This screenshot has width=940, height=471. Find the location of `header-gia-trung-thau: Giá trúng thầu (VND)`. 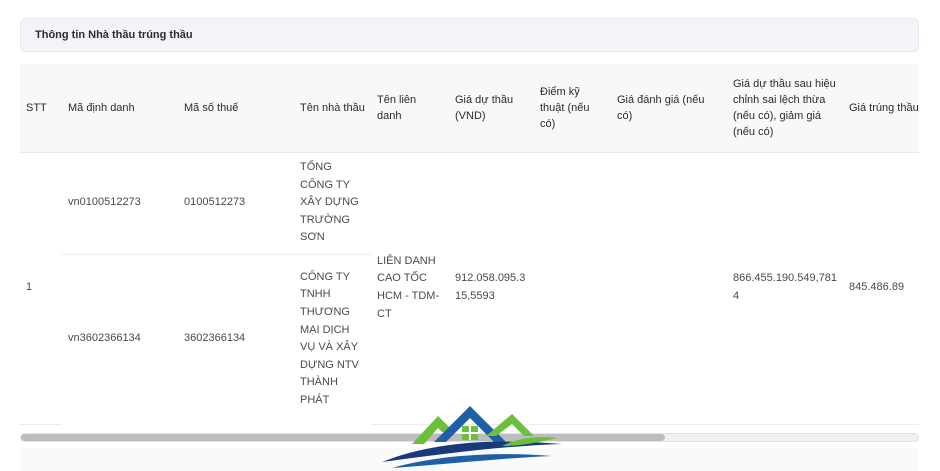

header-gia-trung-thau: Giá trúng thầu (VND) is located at coordinates (881, 108).